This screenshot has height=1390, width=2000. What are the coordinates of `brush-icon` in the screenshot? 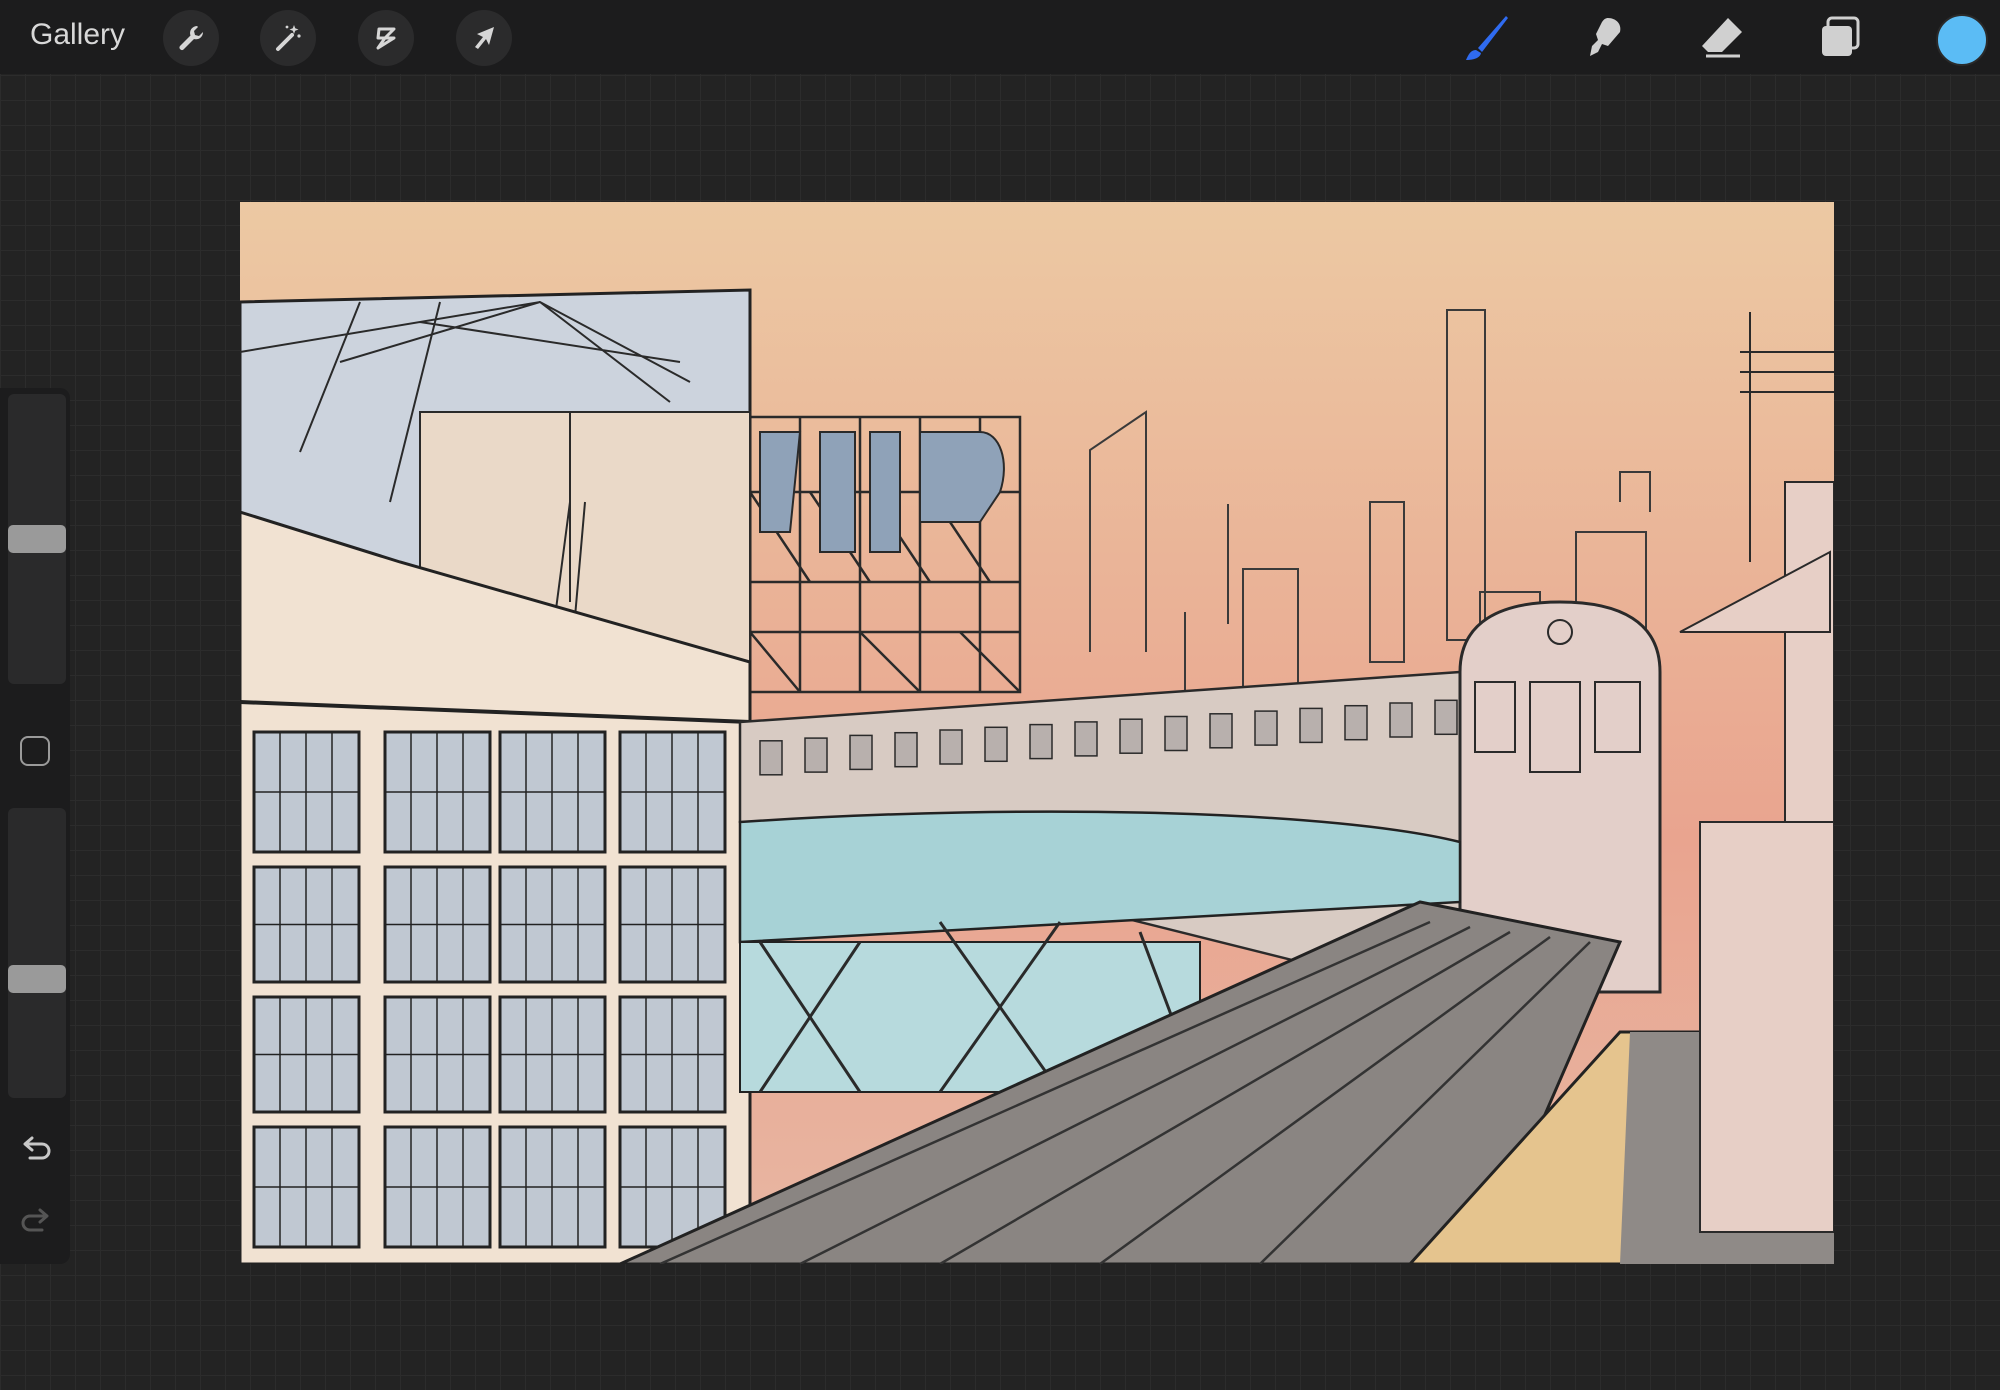 It's located at (1487, 38).